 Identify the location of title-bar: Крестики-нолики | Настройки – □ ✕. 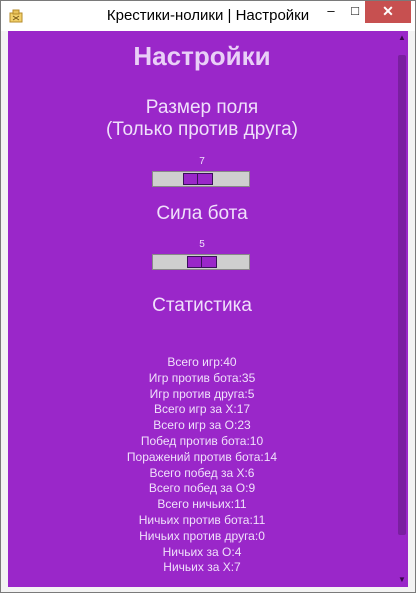
(208, 16).